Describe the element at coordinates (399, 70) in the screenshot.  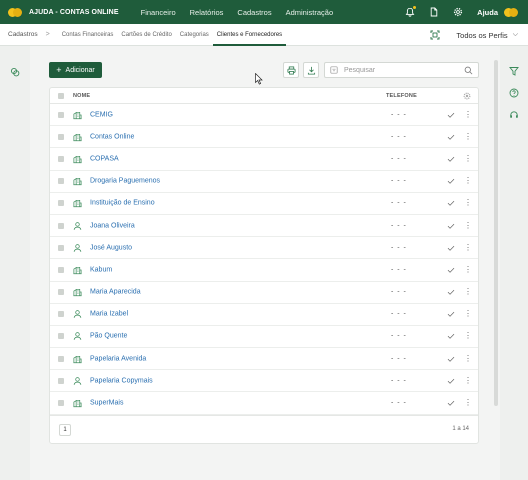
I see `search-input` at that location.